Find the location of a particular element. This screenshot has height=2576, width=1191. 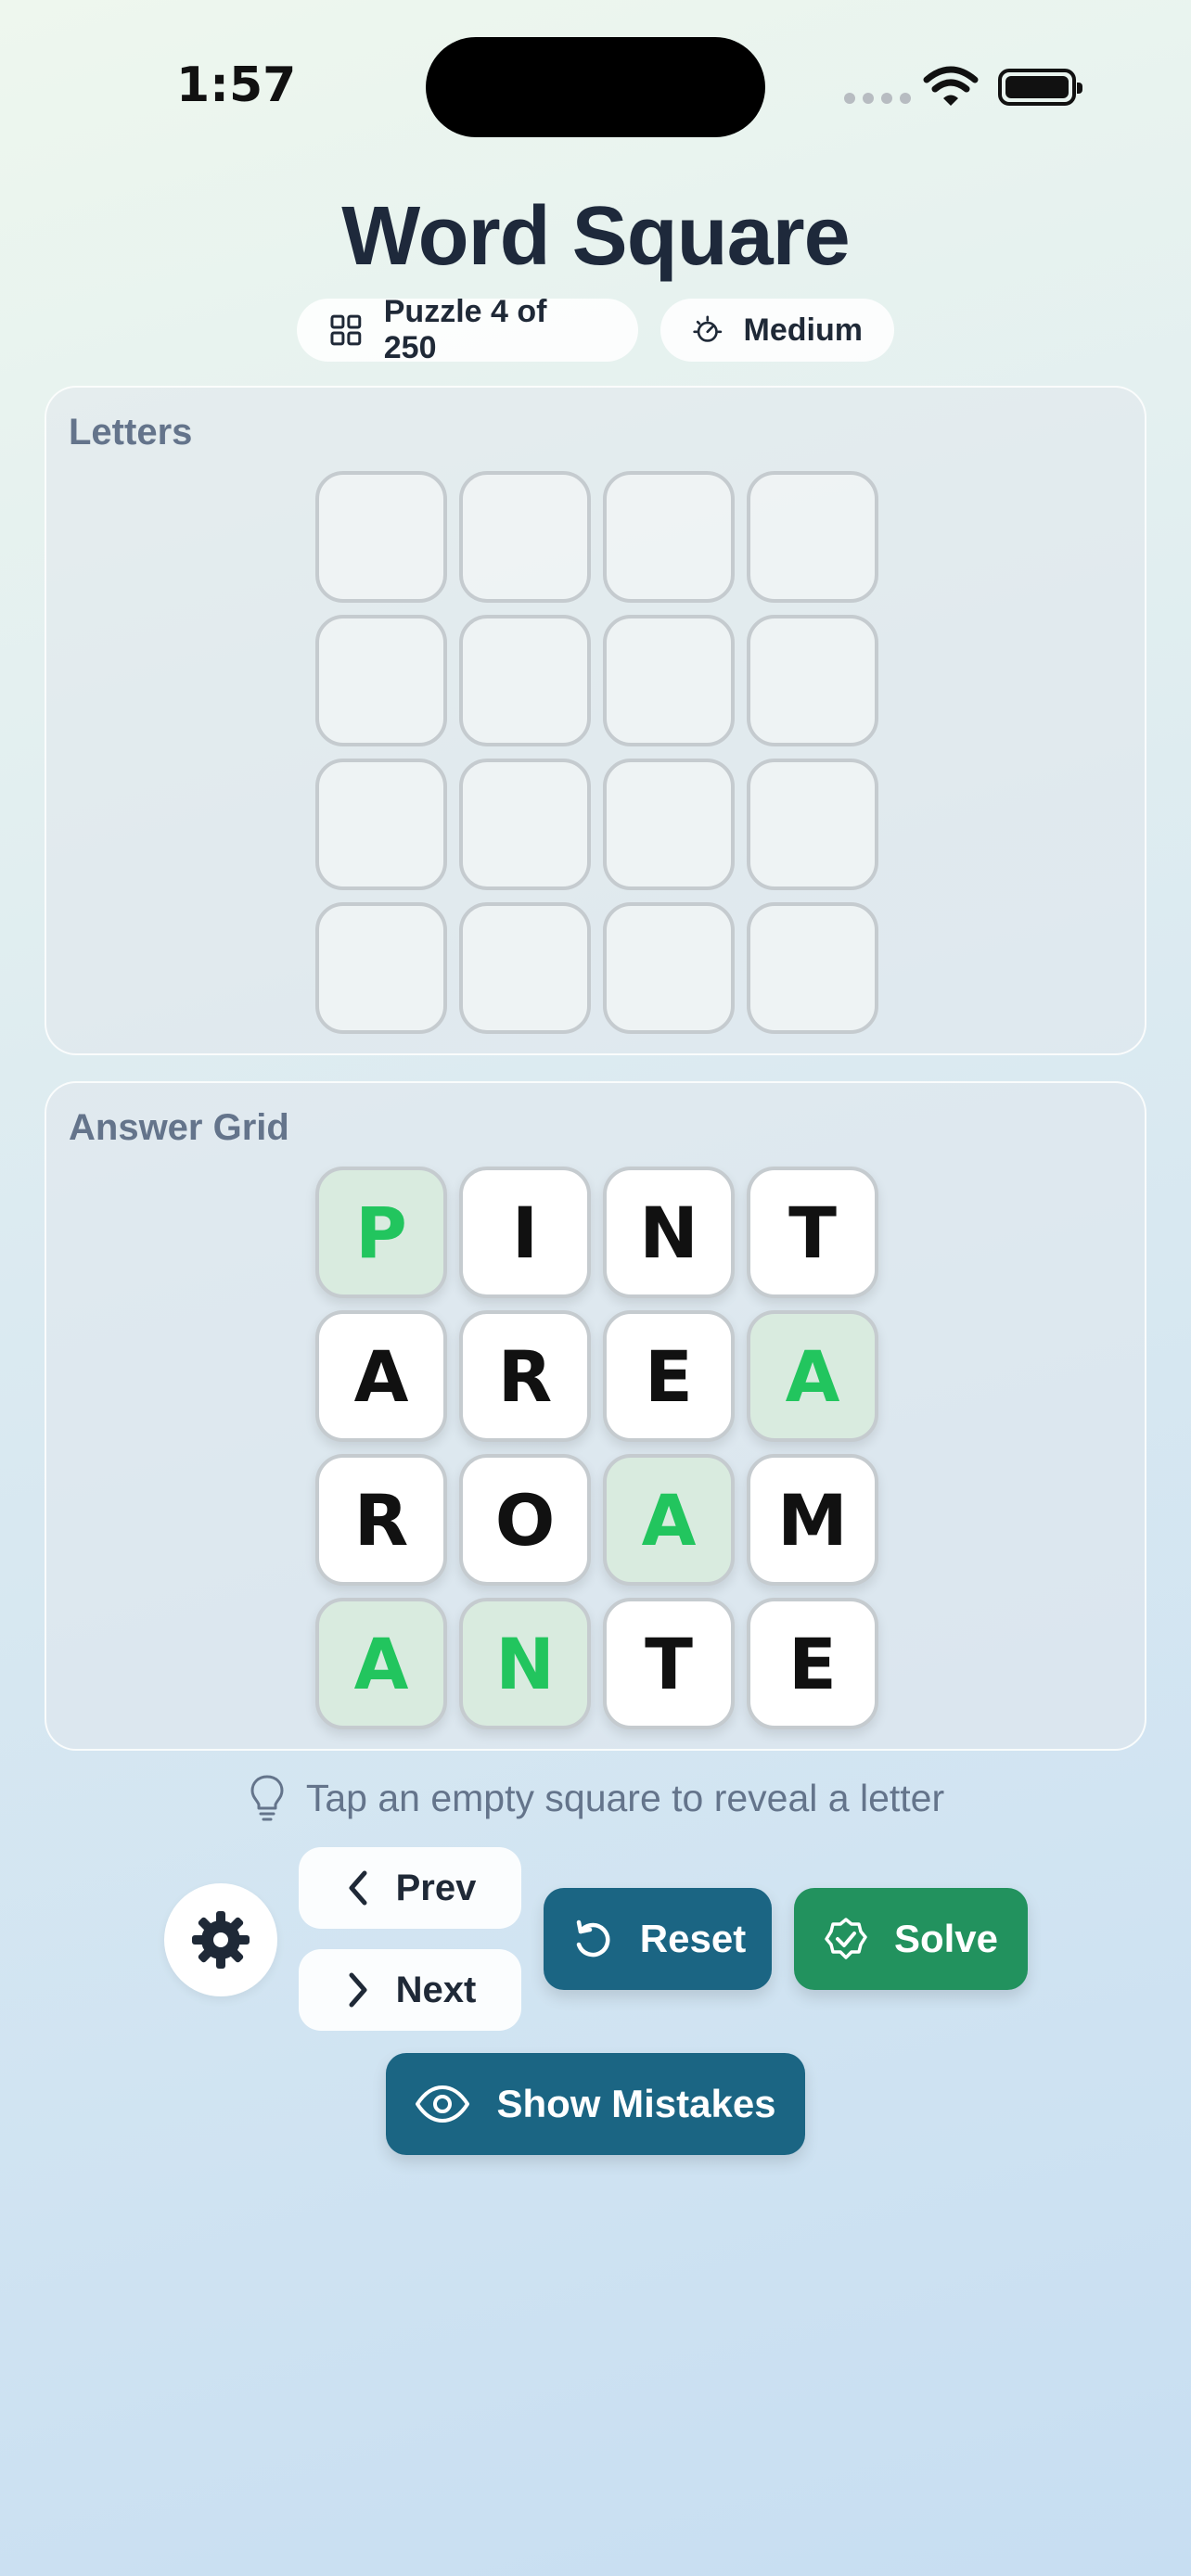

rotate-ccw-icon is located at coordinates (593, 1939).